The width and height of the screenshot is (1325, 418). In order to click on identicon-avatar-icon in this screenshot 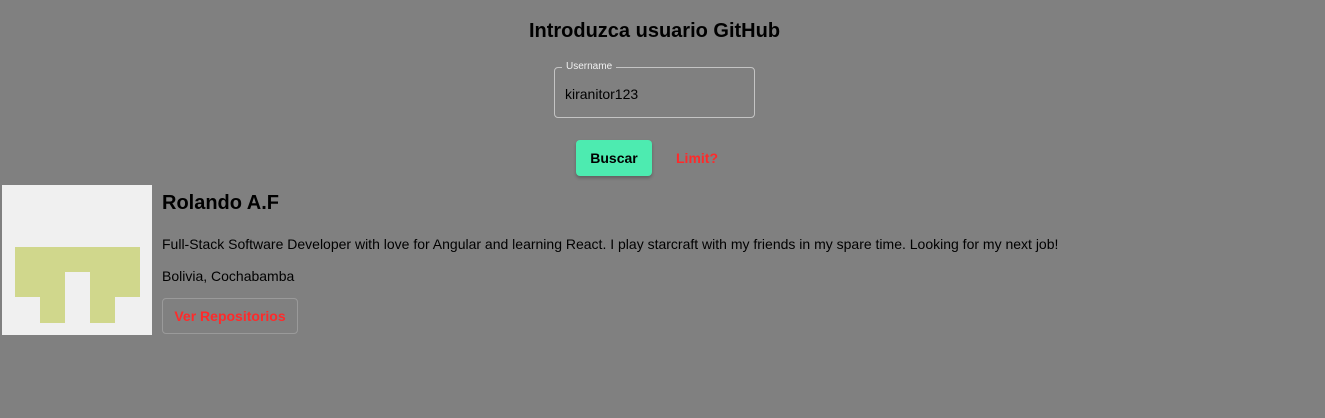, I will do `click(77, 285)`.